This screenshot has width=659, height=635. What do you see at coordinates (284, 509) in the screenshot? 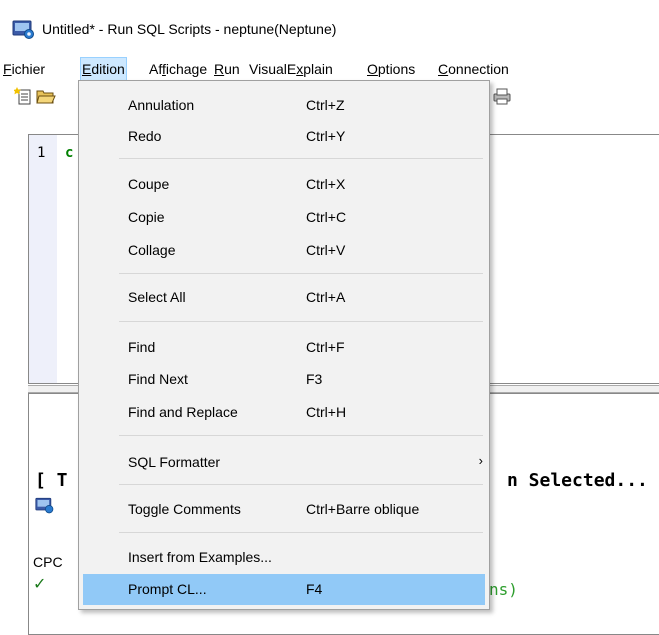
I see `menu-item-toggle-comments: Toggle Comments Ctrl+Barre oblique` at bounding box center [284, 509].